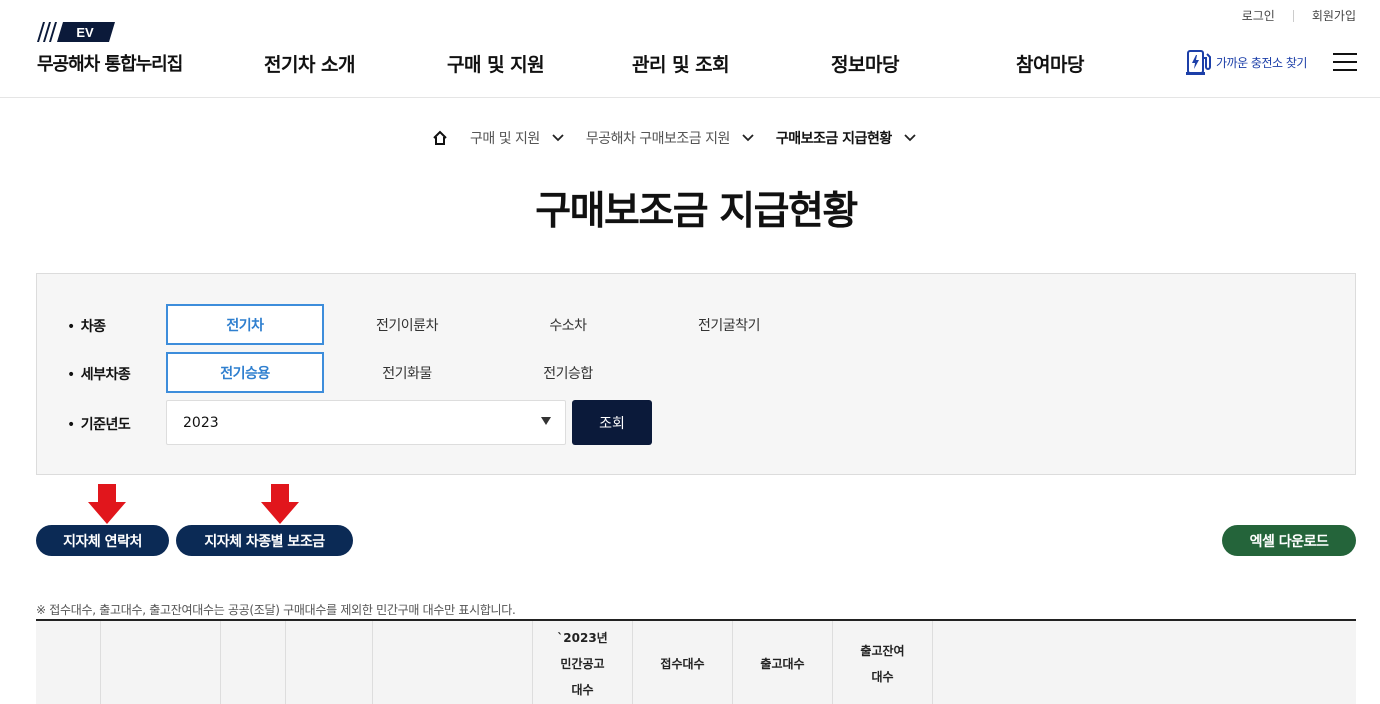 This screenshot has height=704, width=1380. Describe the element at coordinates (201, 422) in the screenshot. I see `year-value: 2023` at that location.